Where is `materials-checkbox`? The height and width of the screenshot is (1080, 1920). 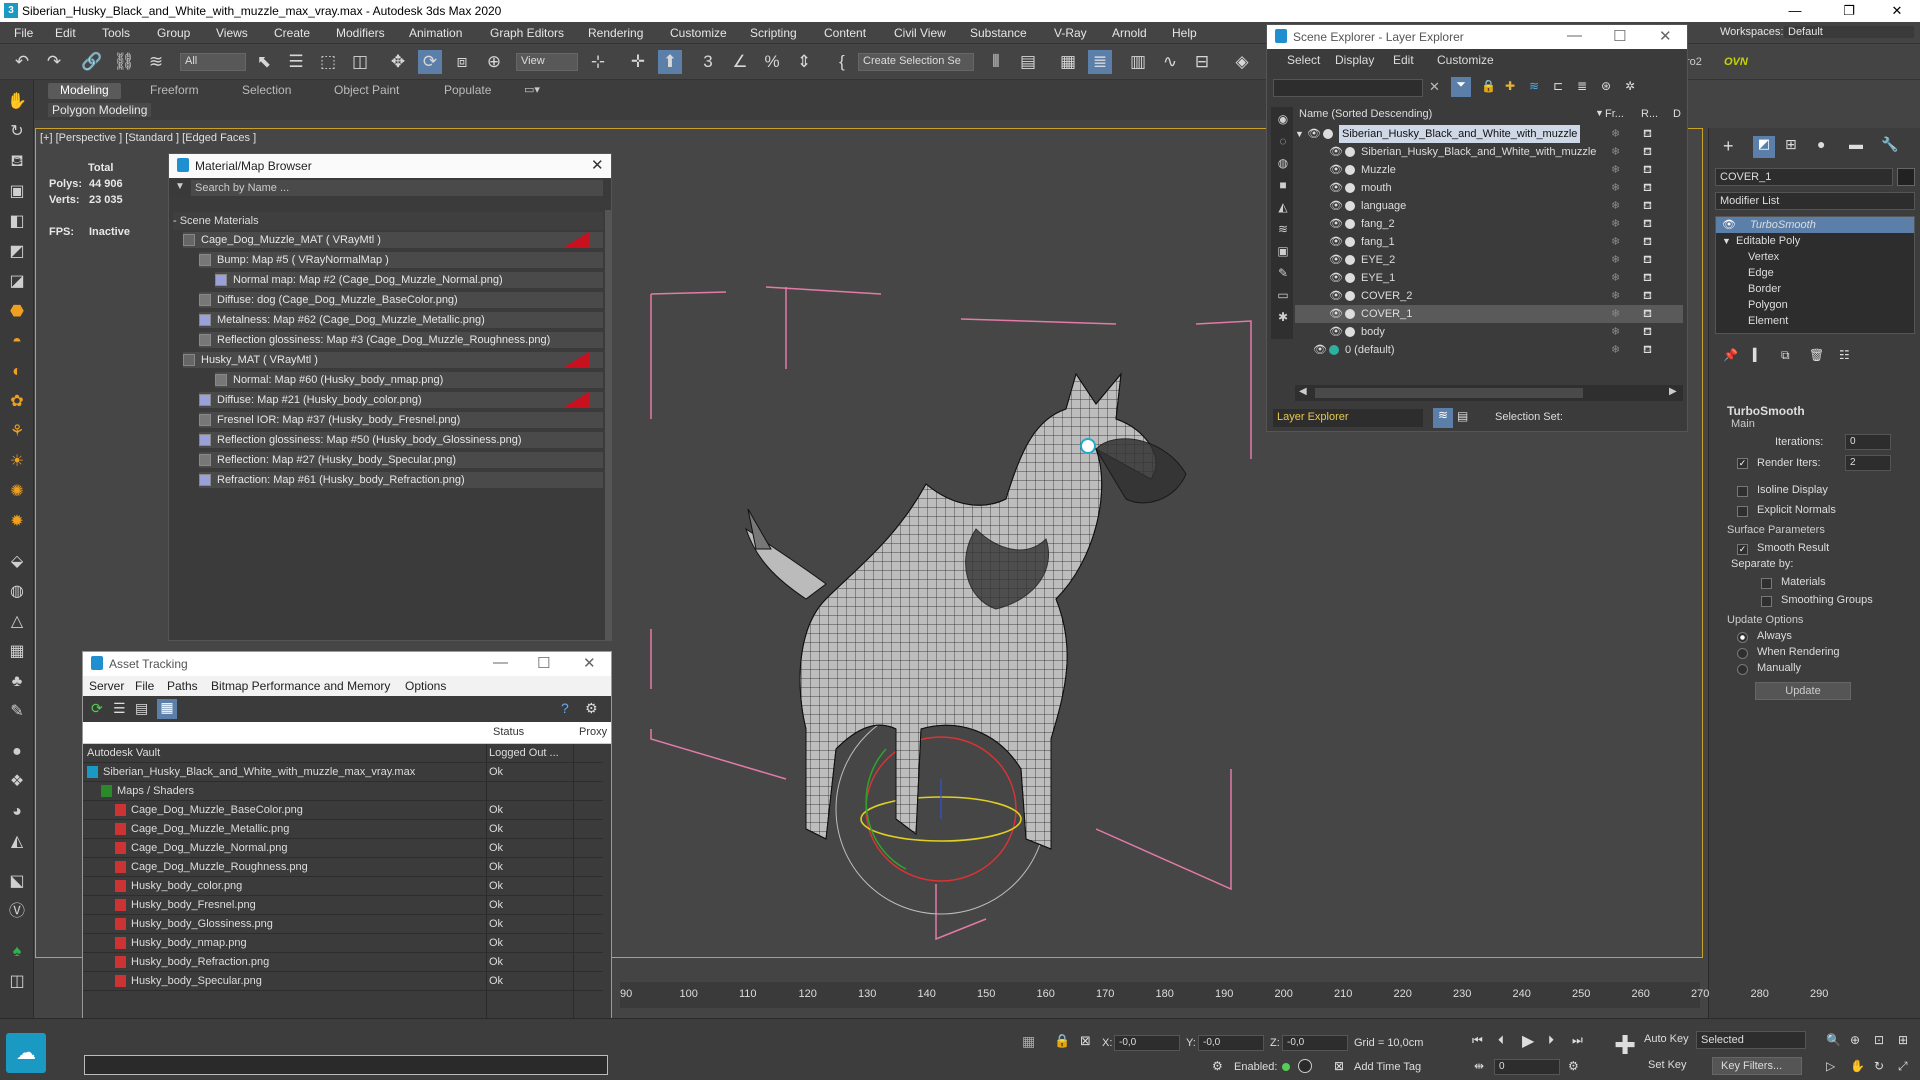 materials-checkbox is located at coordinates (1769, 583).